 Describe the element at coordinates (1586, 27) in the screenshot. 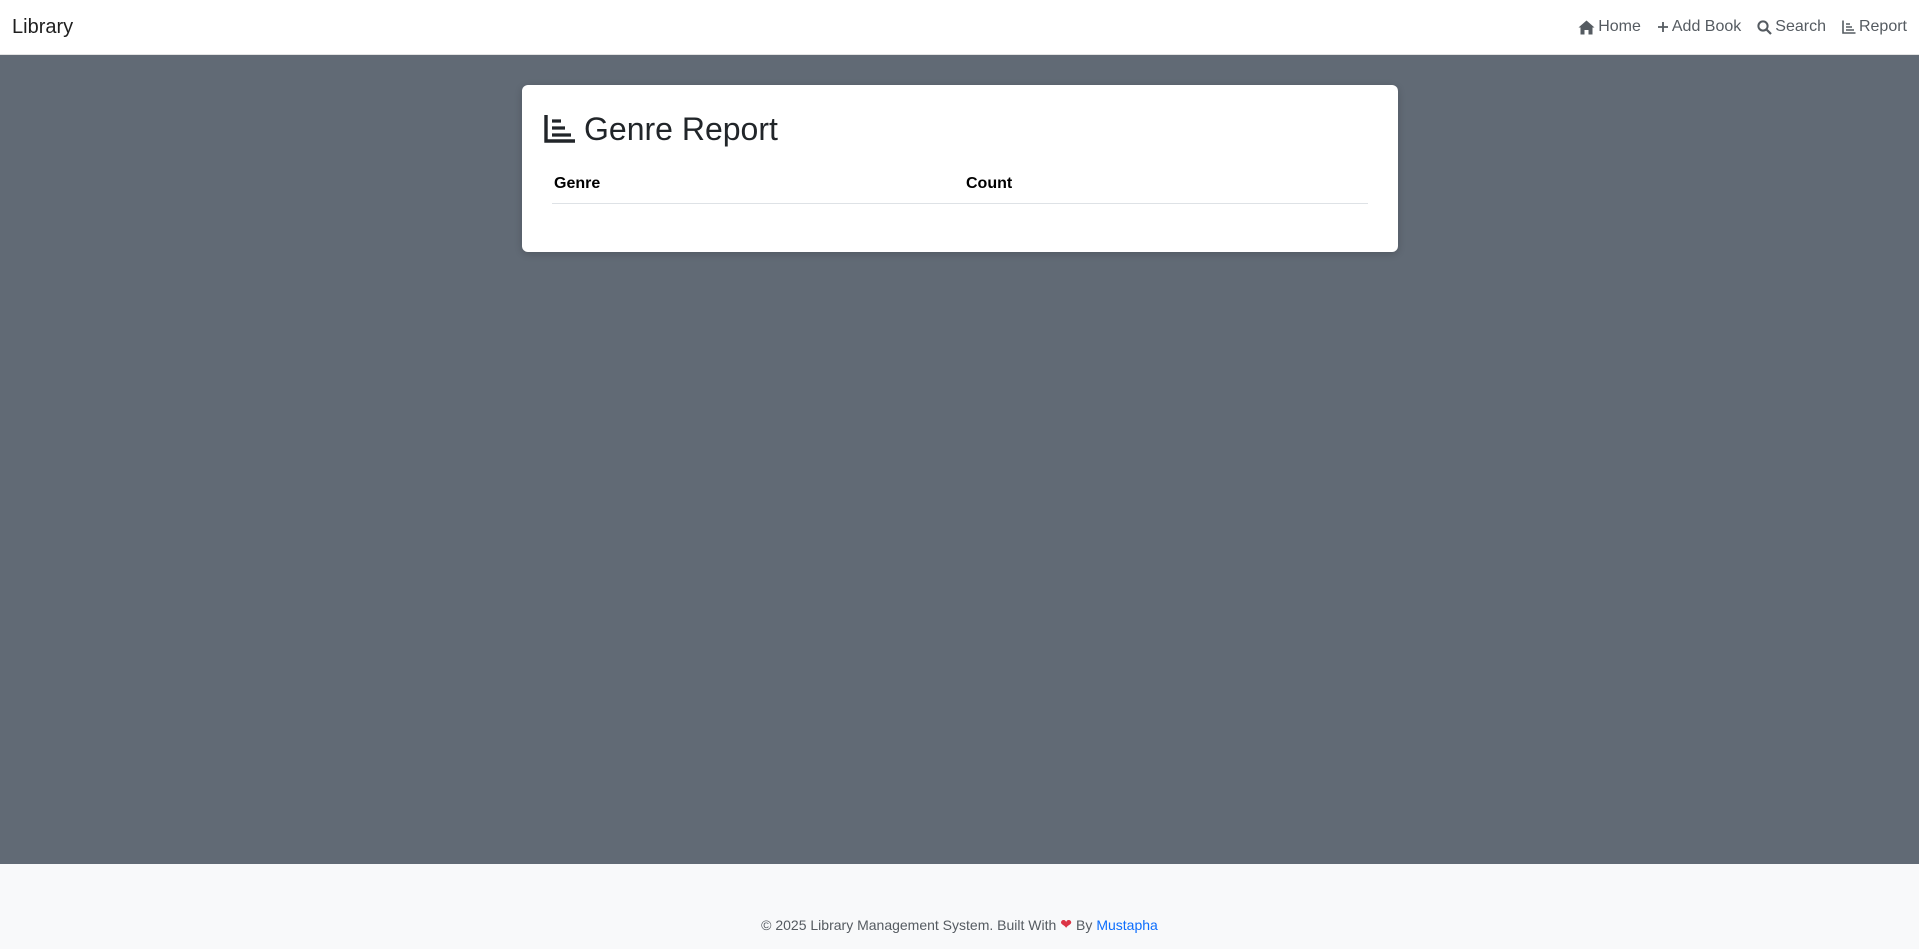

I see `home-icon` at that location.